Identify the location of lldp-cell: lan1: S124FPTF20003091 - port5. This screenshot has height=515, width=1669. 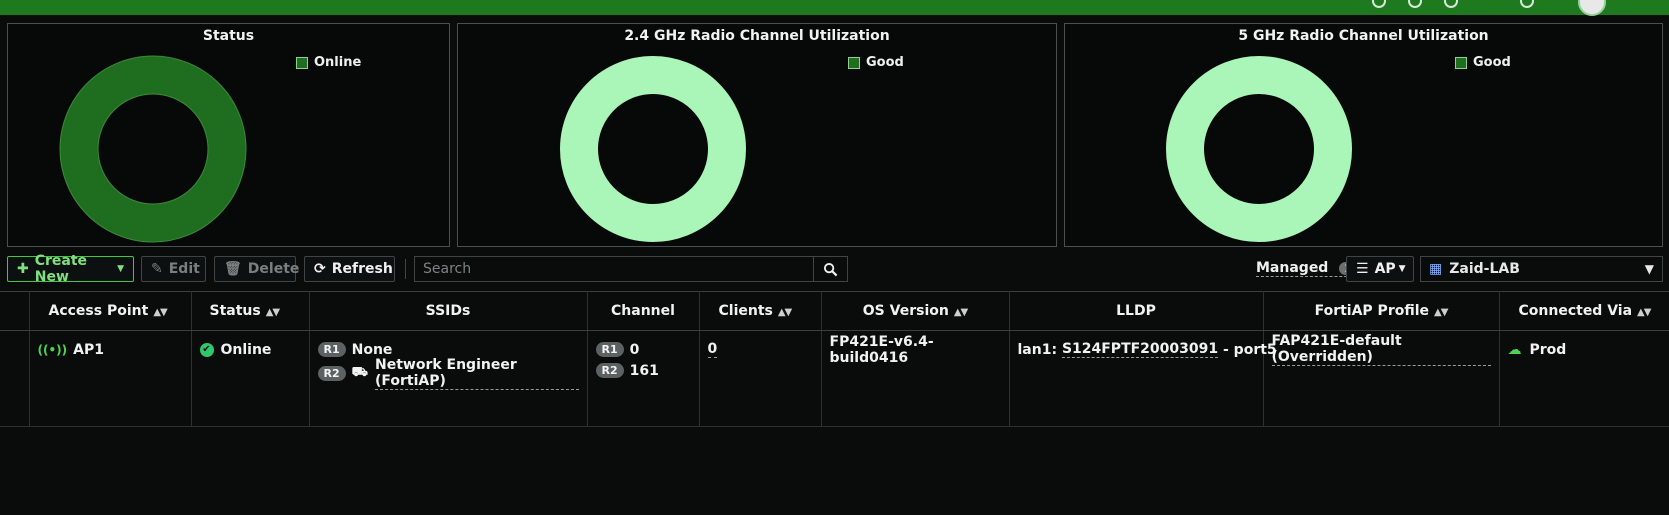
(1143, 378).